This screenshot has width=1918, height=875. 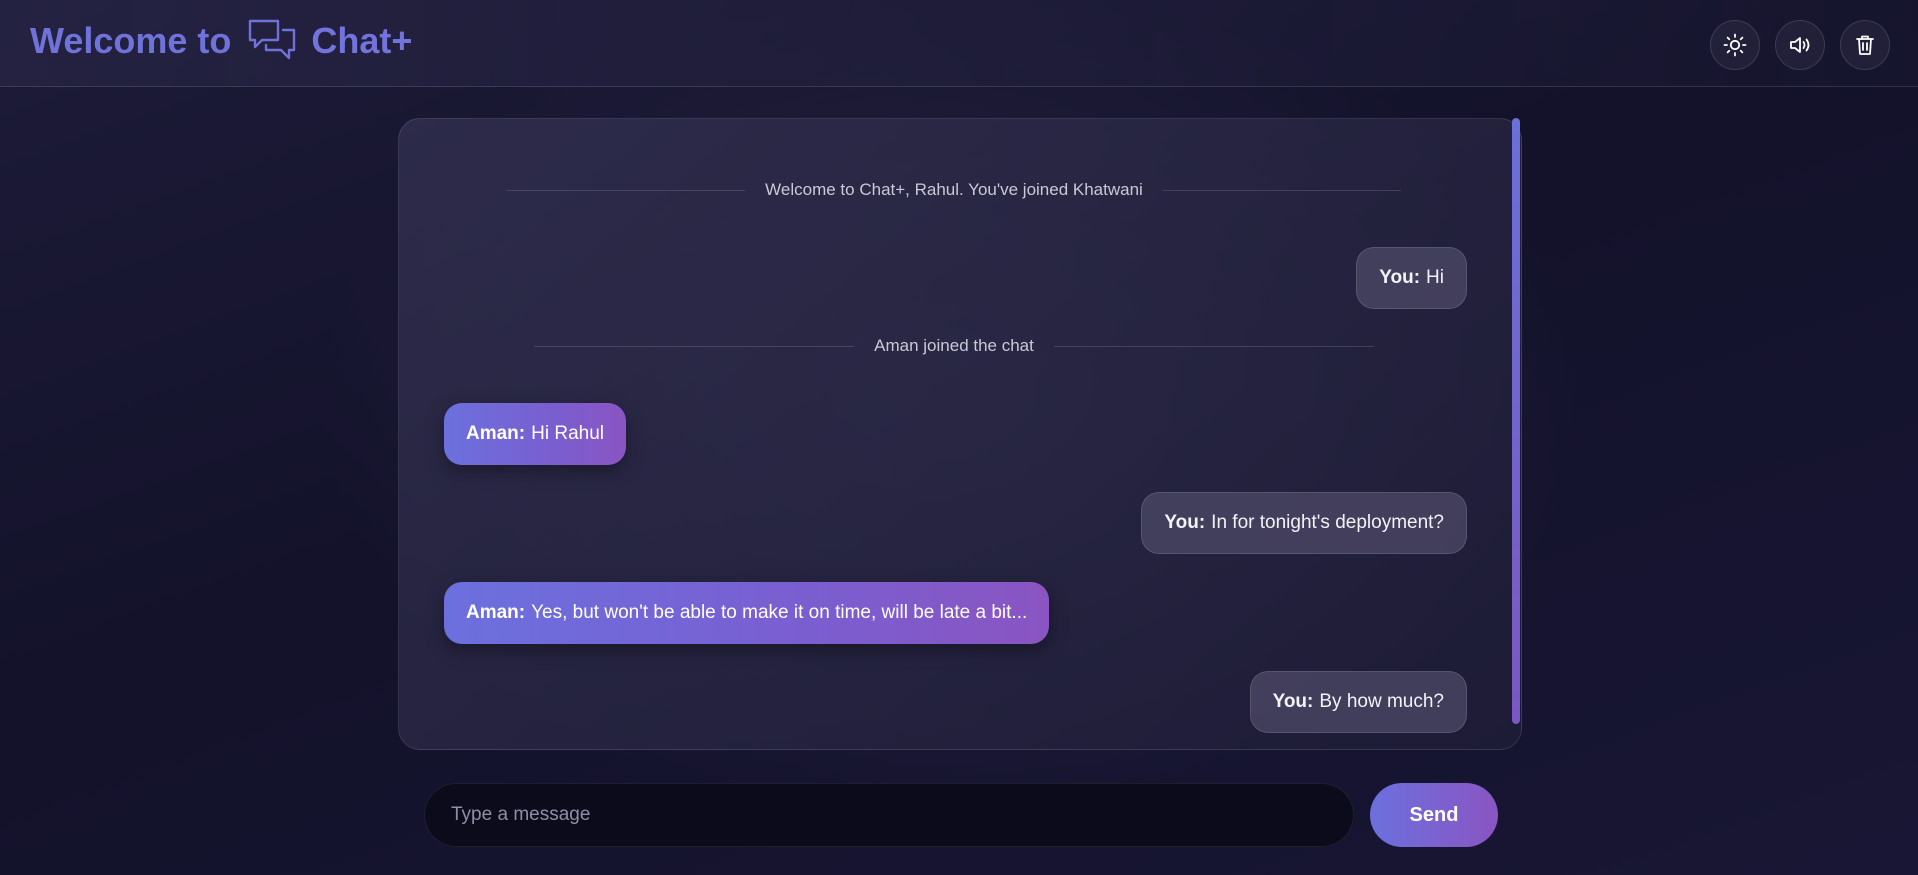 I want to click on message-bubble: Aman: Hi Rahul, so click(x=535, y=434).